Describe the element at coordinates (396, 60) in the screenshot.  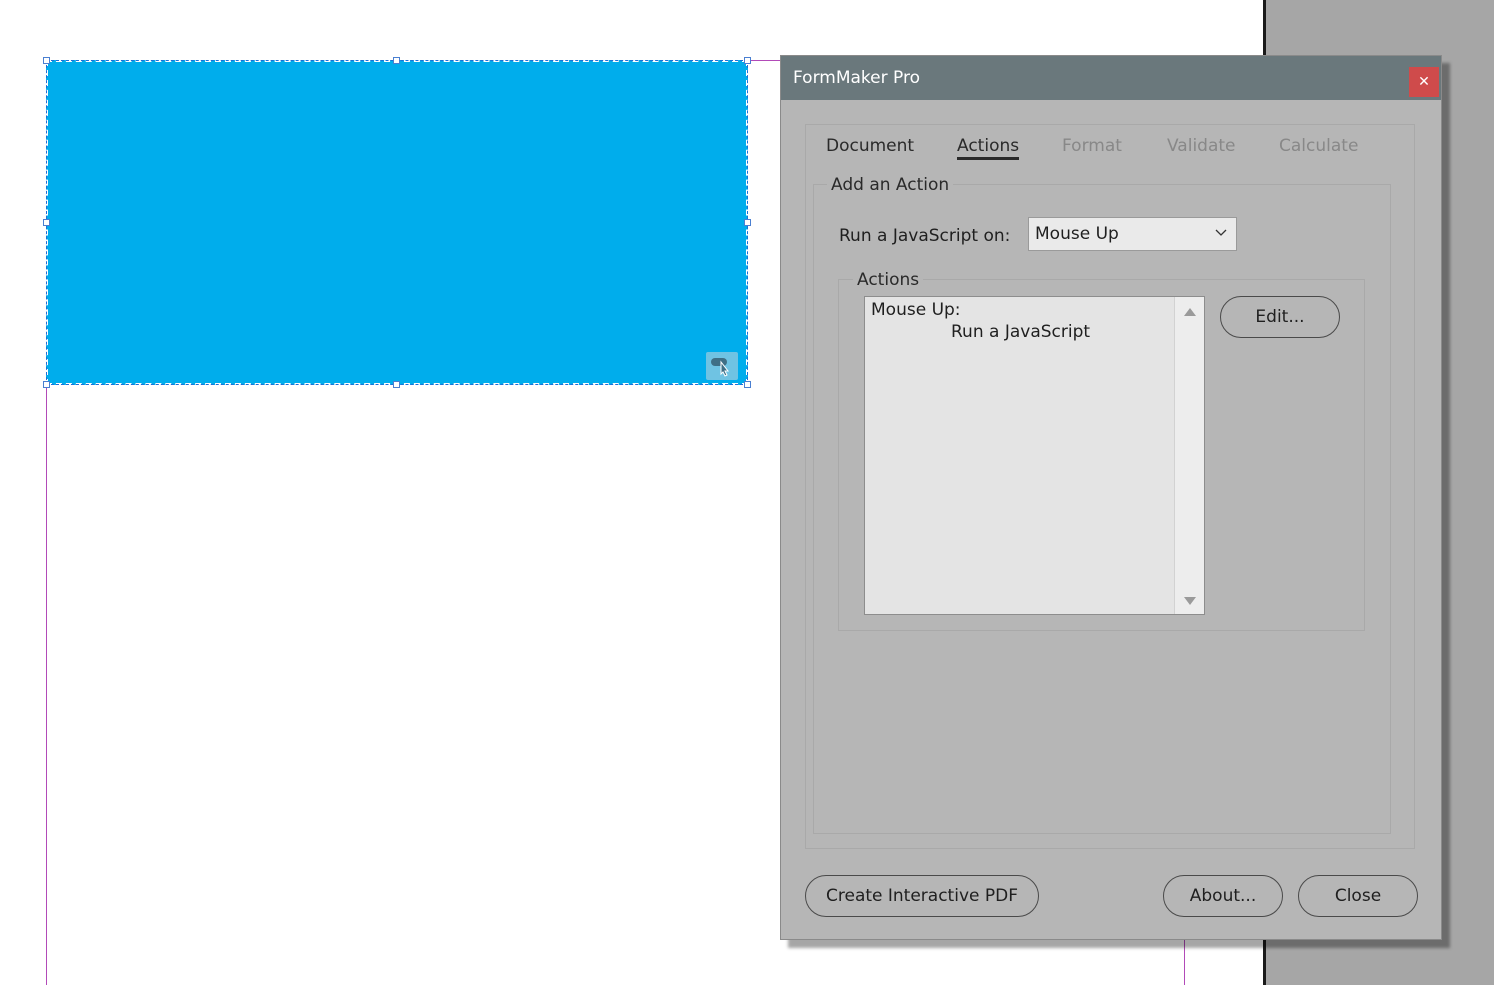
I see `resize-handle-top` at that location.